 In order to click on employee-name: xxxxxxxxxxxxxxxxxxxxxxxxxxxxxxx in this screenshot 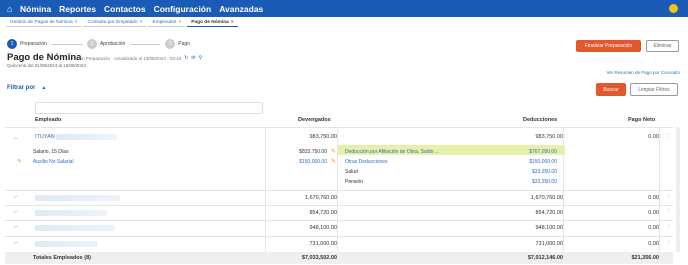, I will do `click(78, 198)`.